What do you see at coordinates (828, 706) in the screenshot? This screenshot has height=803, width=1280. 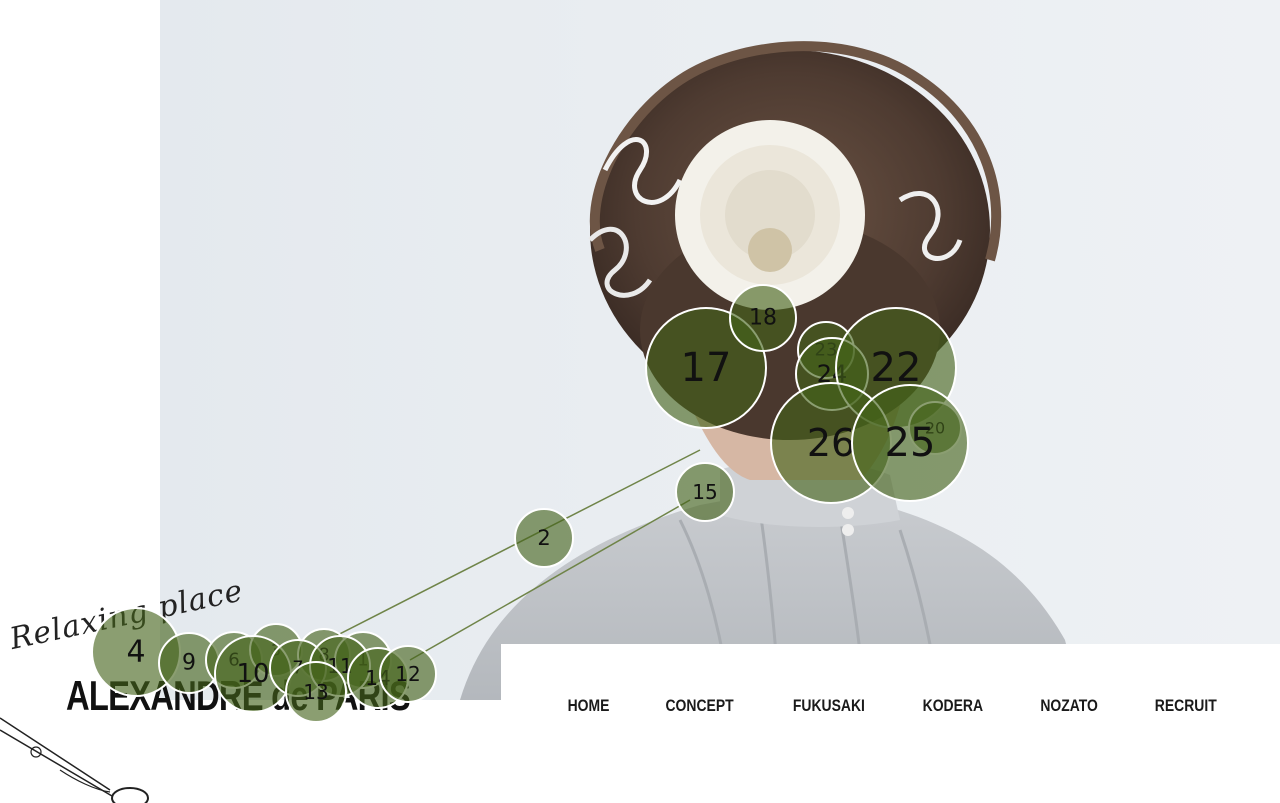 I see `nav-fukusaki: FUKUSAKI` at bounding box center [828, 706].